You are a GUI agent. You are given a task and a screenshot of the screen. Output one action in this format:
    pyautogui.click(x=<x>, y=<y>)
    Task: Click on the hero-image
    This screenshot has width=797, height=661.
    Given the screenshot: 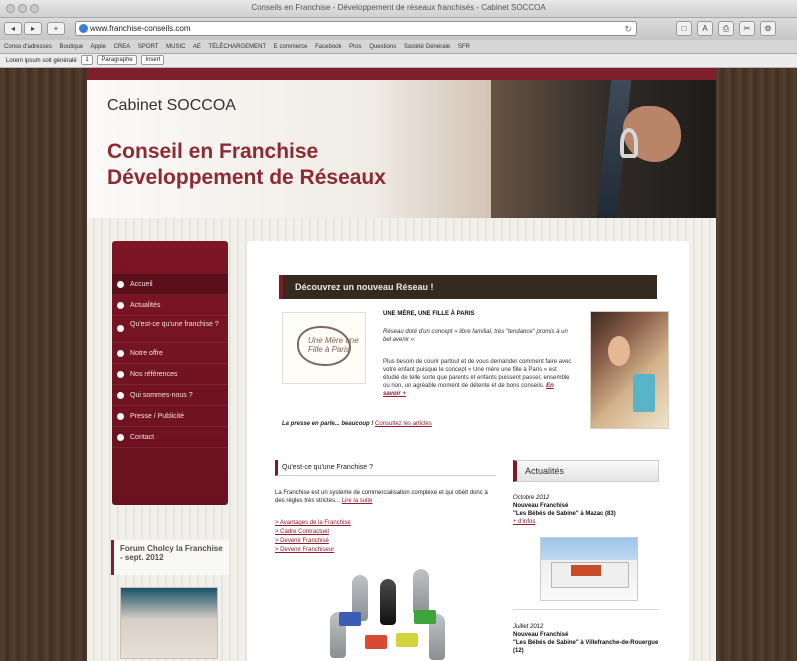 What is the action you would take?
    pyautogui.click(x=603, y=149)
    